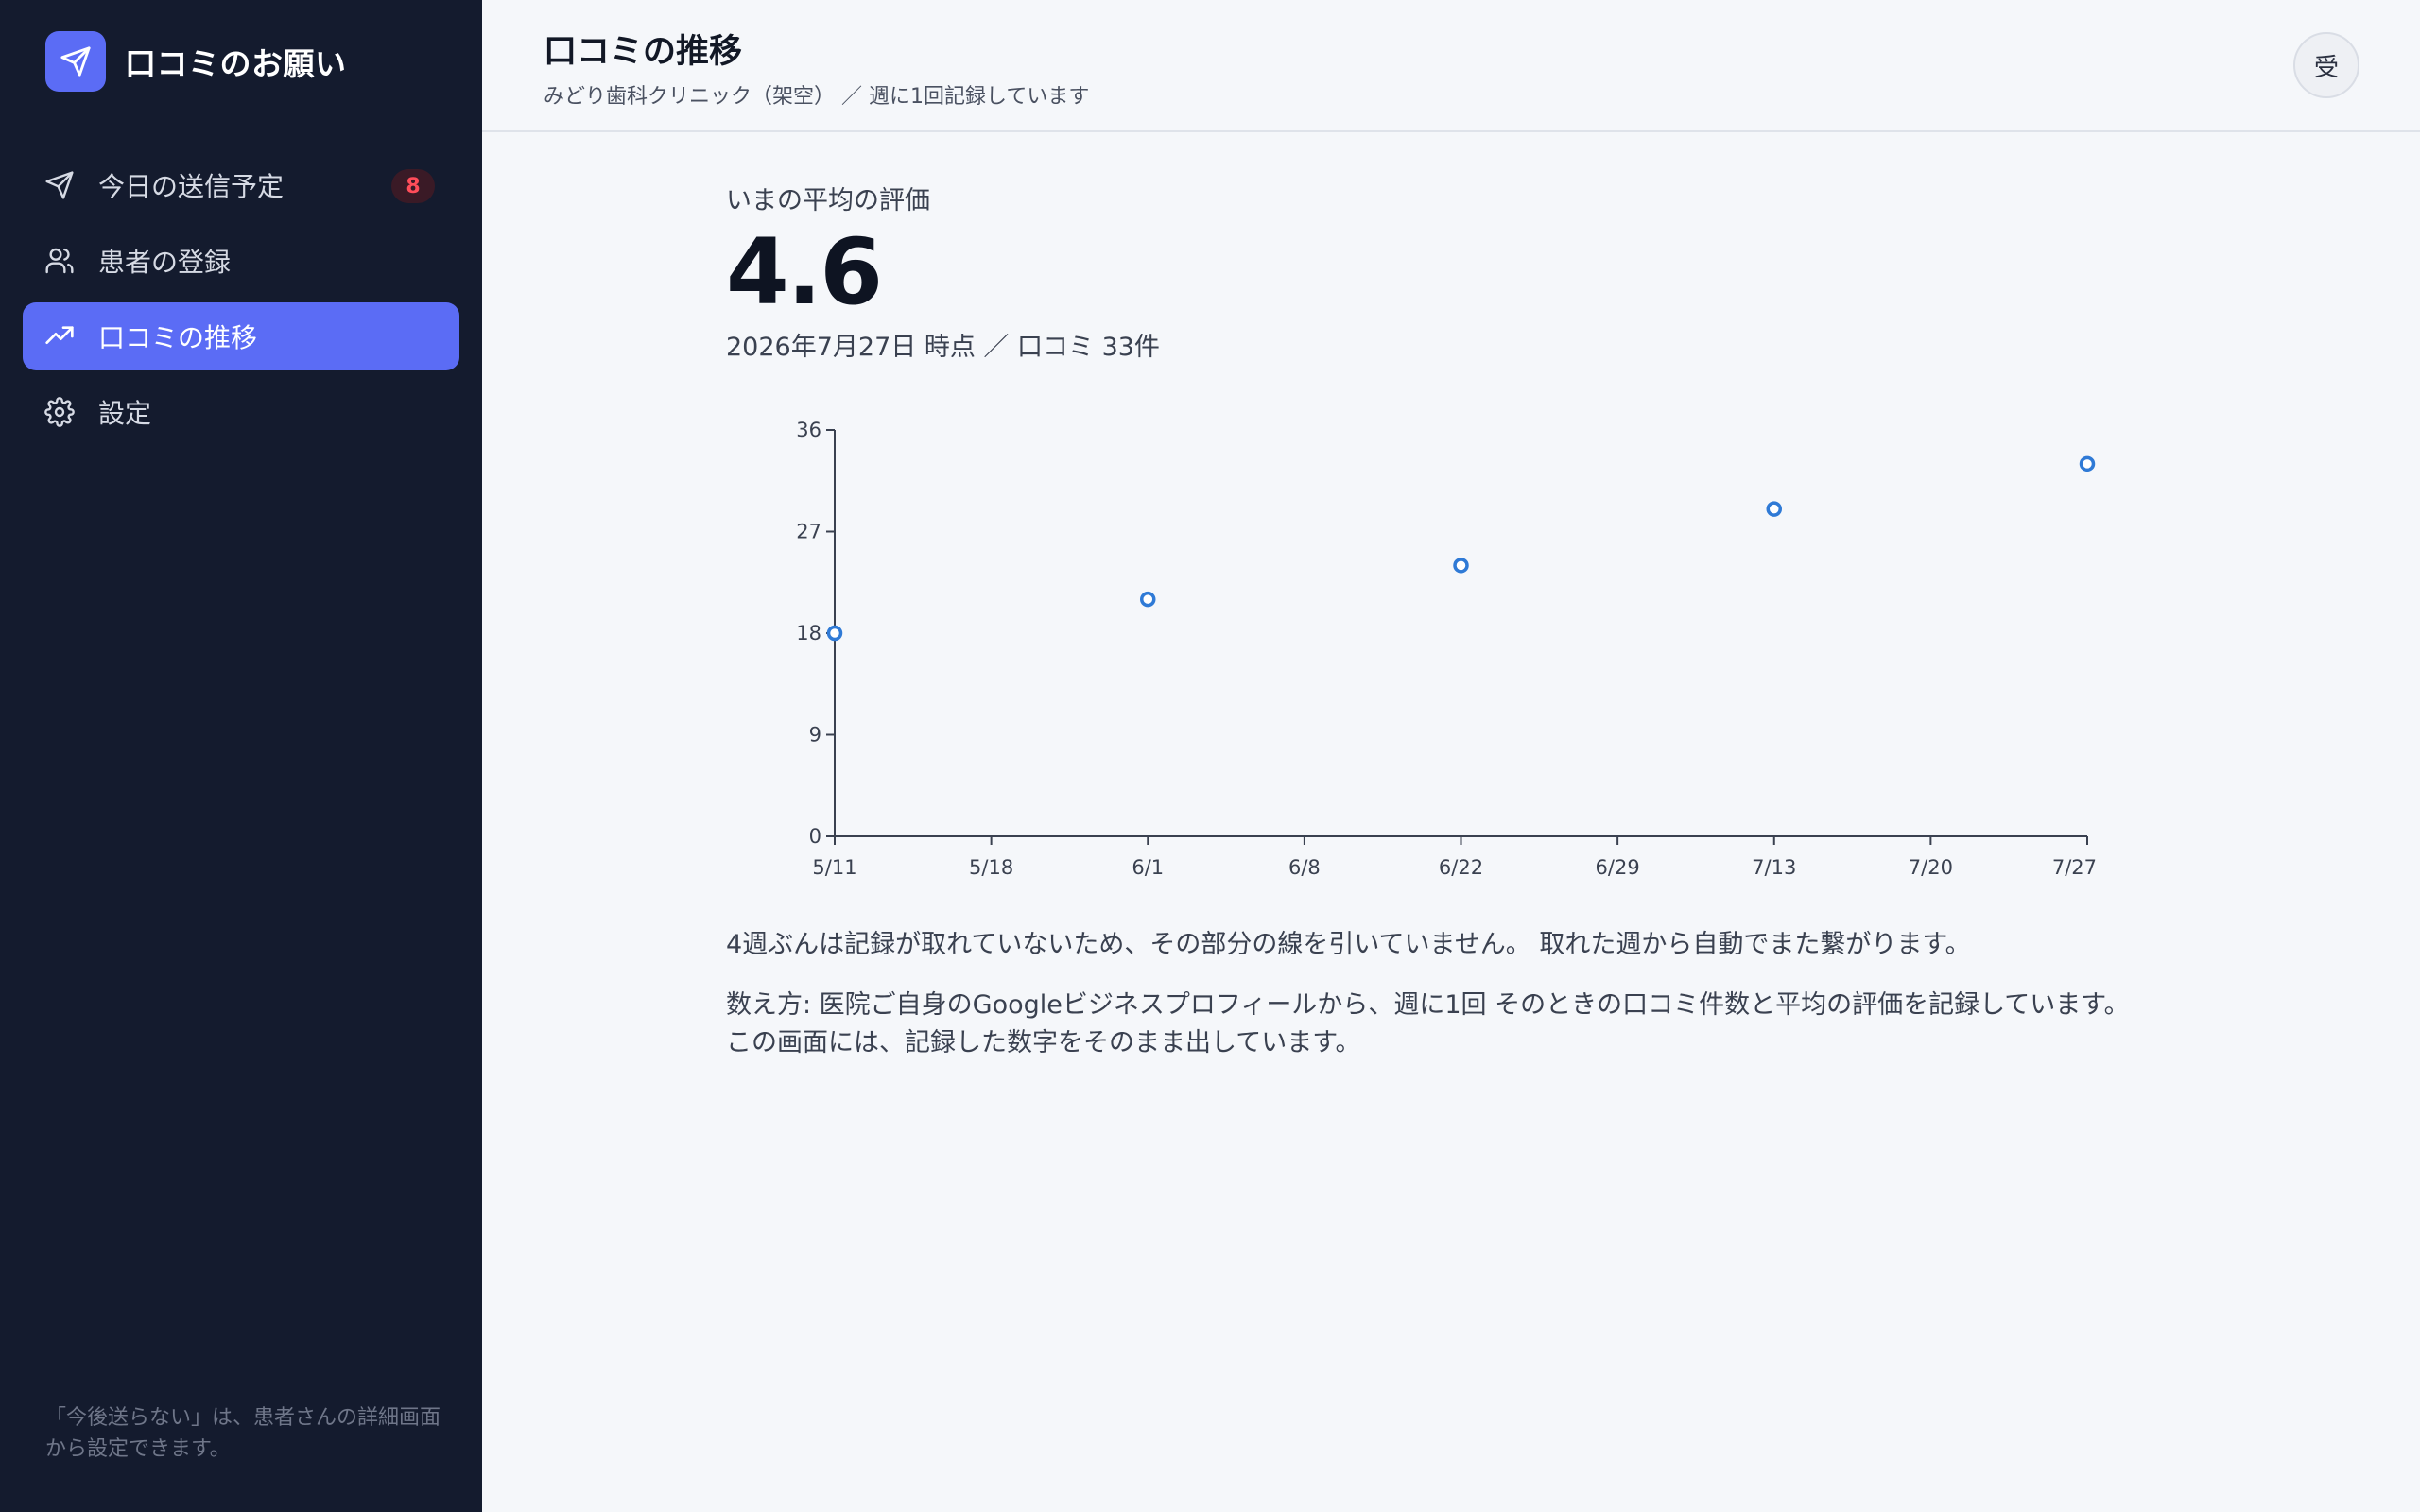 The width and height of the screenshot is (2420, 1512). Describe the element at coordinates (828, 200) in the screenshot. I see `rating-label: いまの平均の評価` at that location.